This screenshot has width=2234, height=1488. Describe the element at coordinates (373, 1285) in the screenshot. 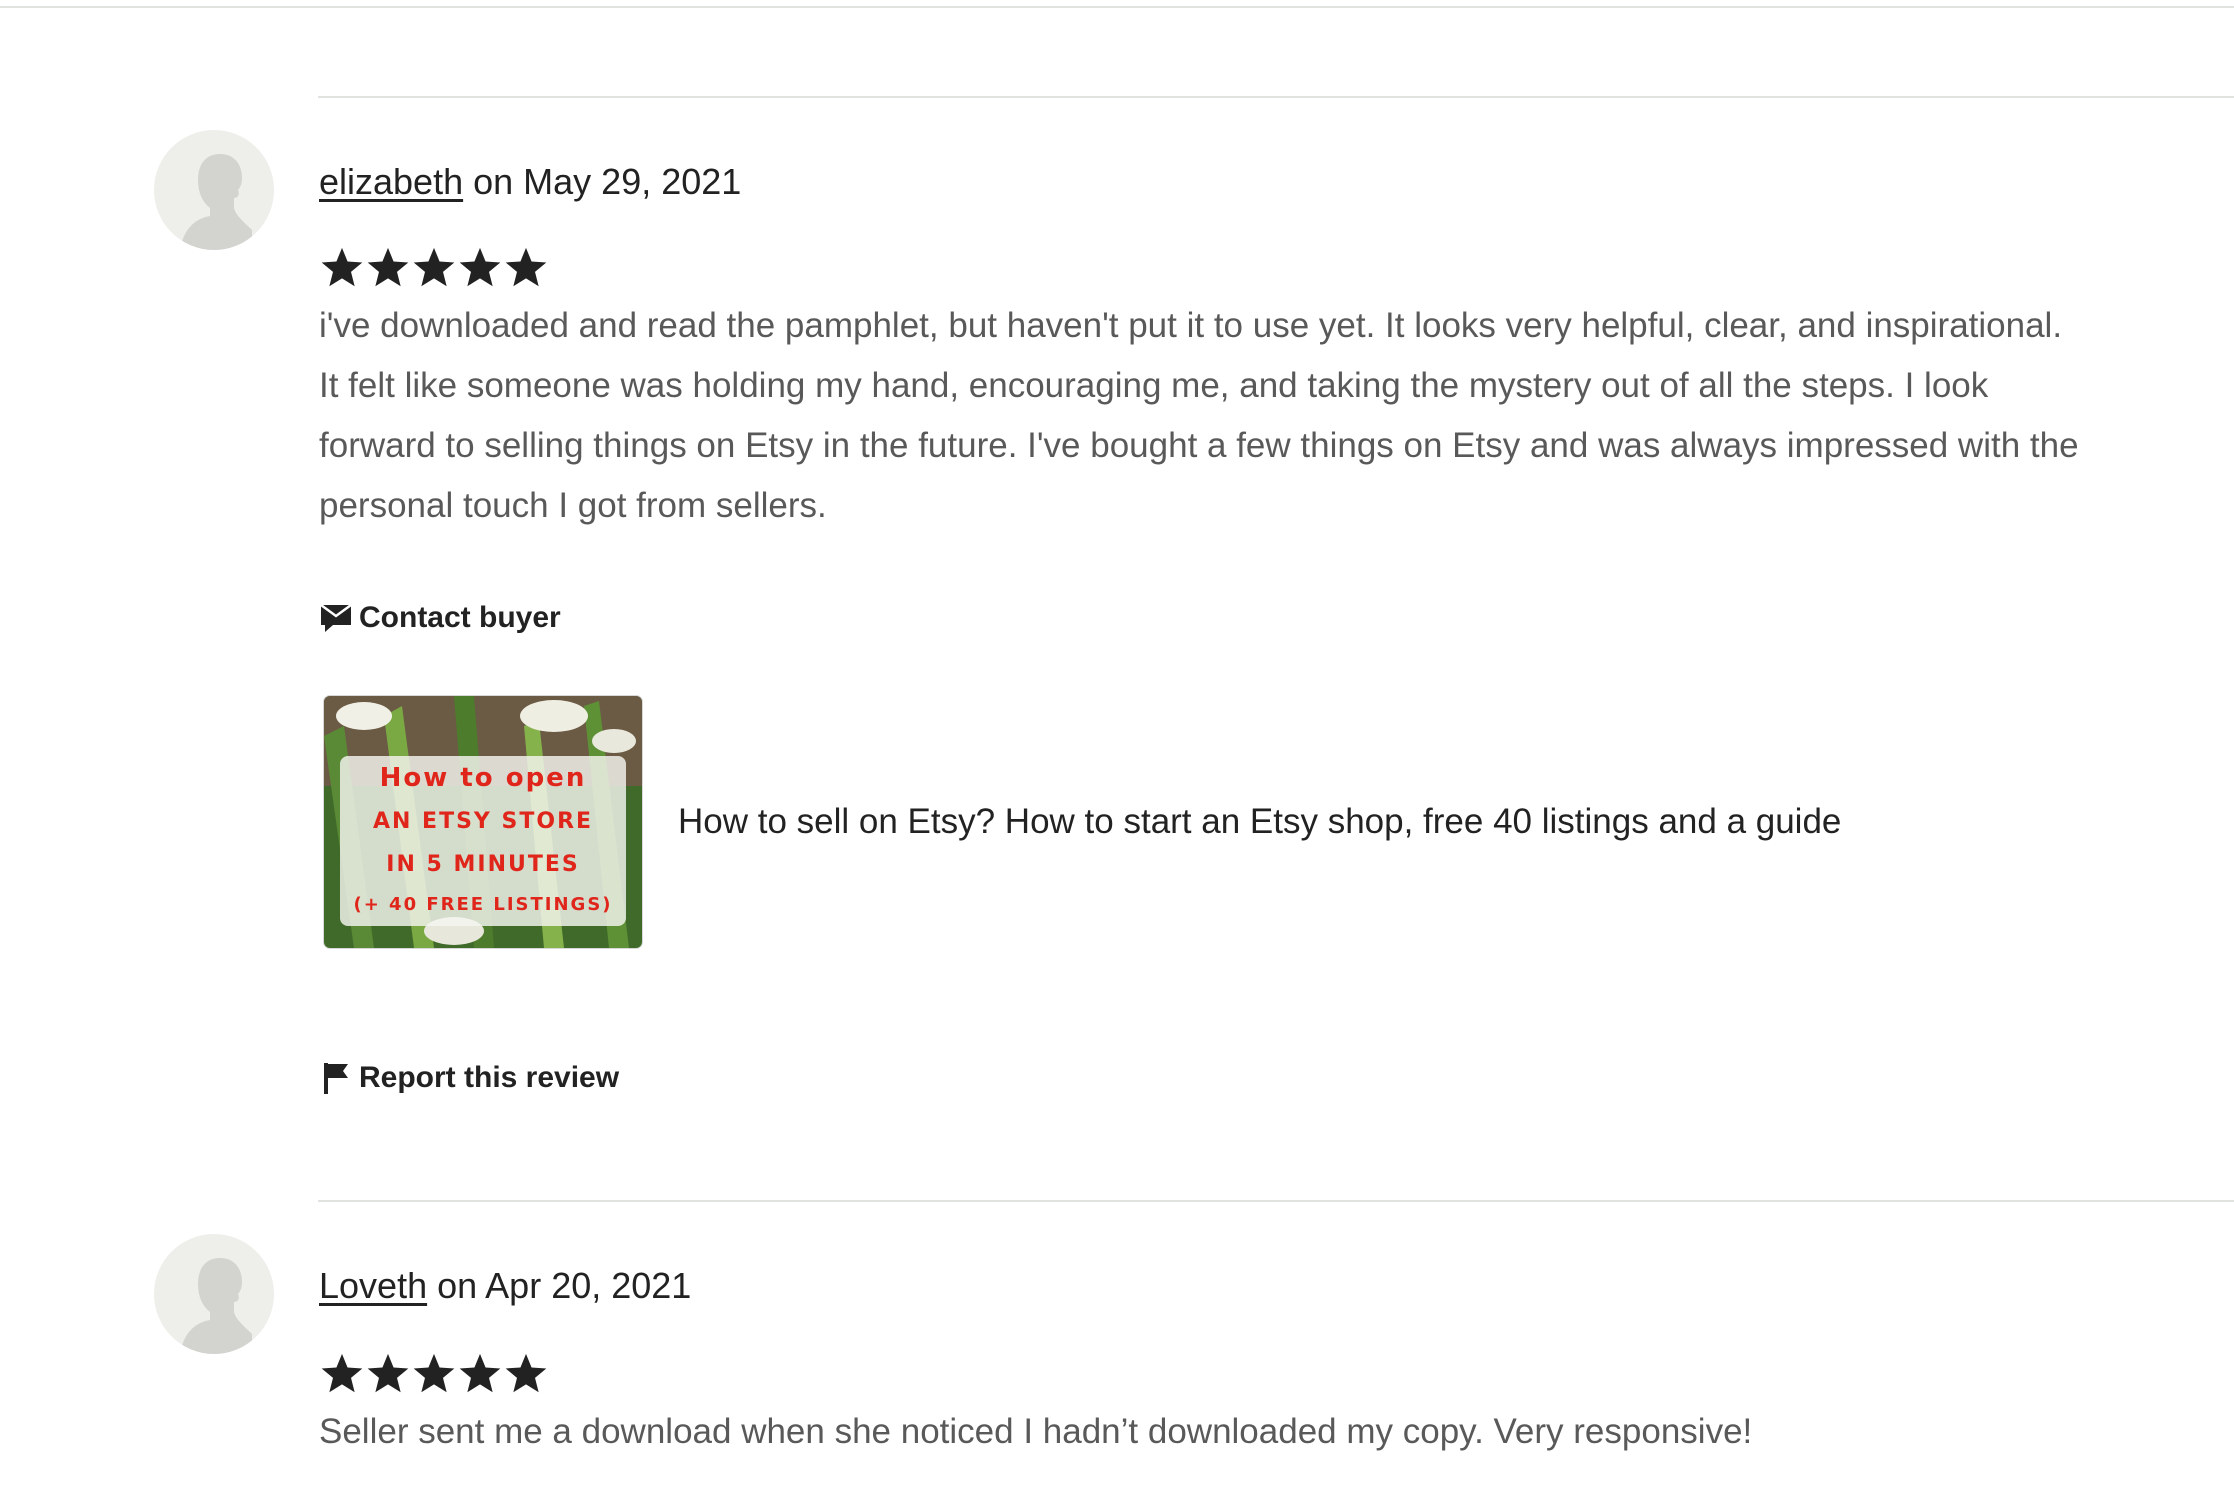

I see `reviewer-name-link: Loveth` at that location.